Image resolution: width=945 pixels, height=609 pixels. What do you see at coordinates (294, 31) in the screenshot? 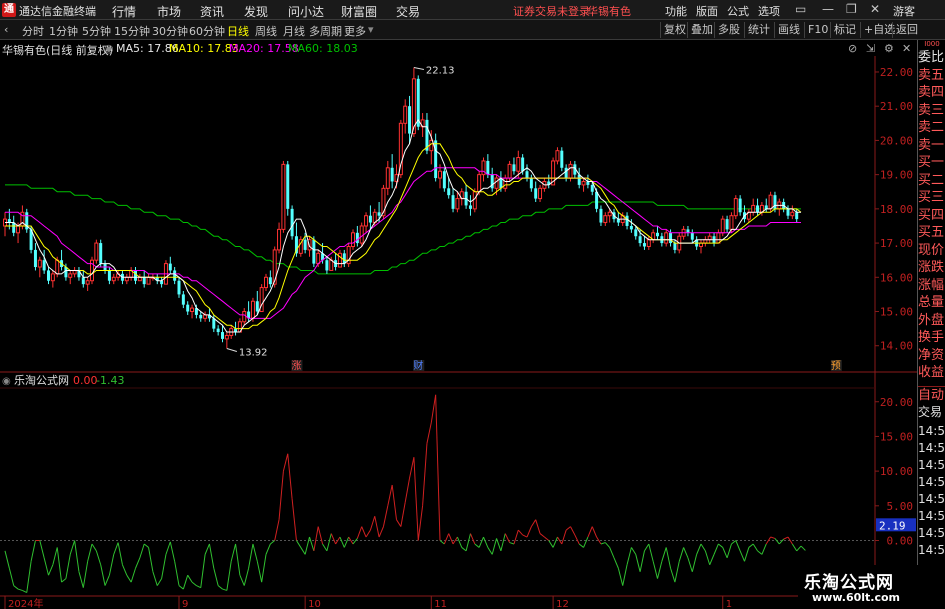
I see `period-monthly: 月线` at bounding box center [294, 31].